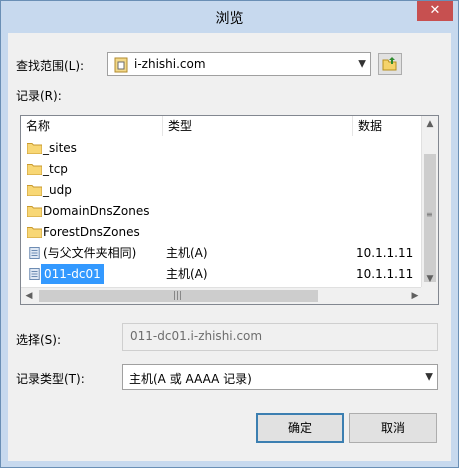 The image size is (461, 470). What do you see at coordinates (221, 148) in the screenshot?
I see `list-item: _sites` at bounding box center [221, 148].